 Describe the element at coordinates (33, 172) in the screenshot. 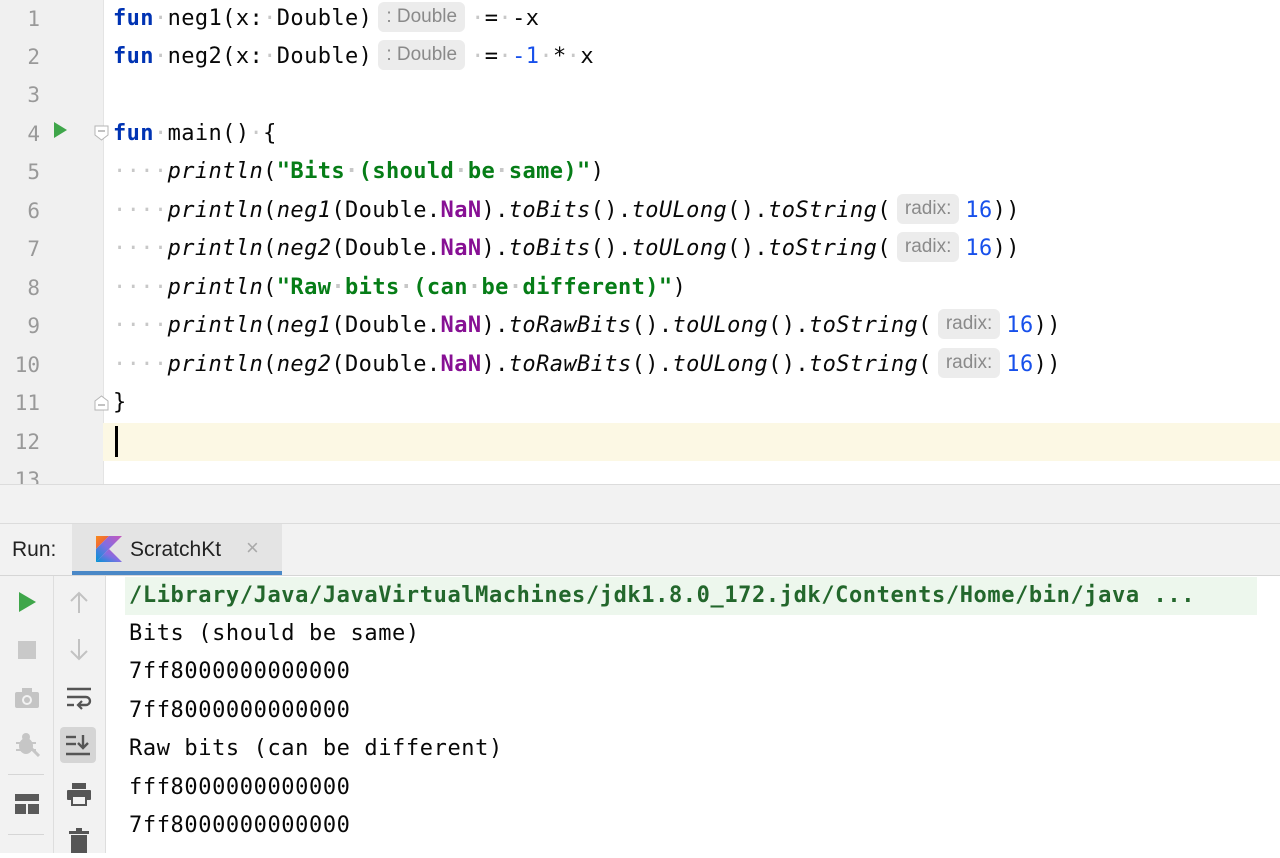

I see `line-number: 5` at that location.